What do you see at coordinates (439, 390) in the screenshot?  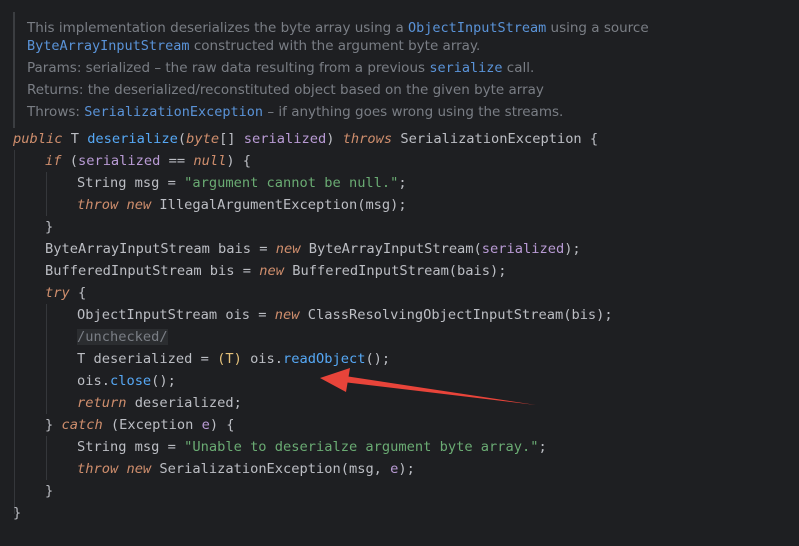 I see `arrow-shaft` at bounding box center [439, 390].